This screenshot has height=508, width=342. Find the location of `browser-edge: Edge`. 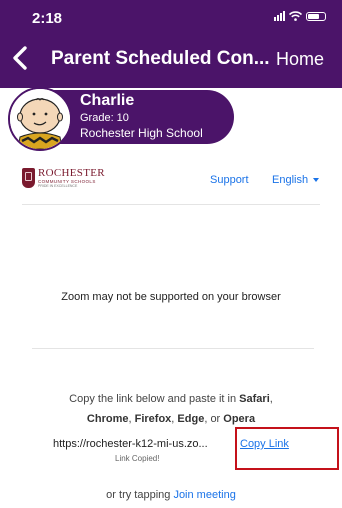

browser-edge: Edge is located at coordinates (191, 419).